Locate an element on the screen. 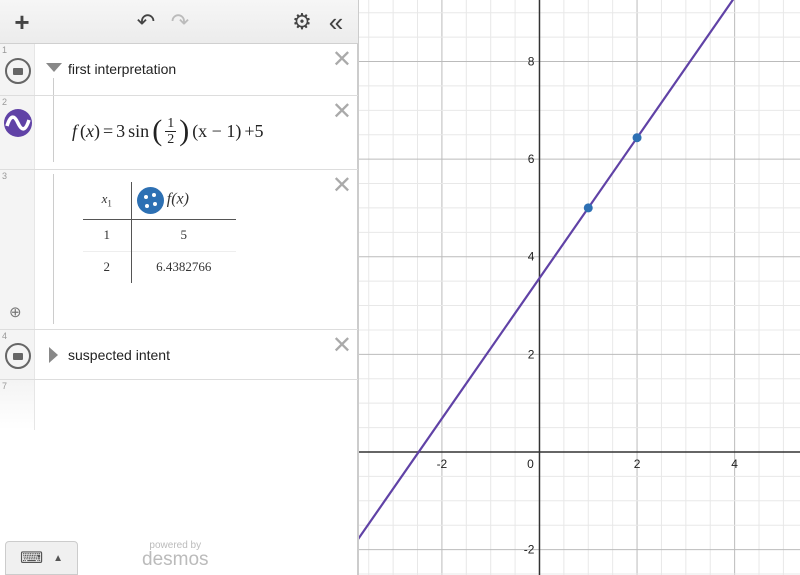 Image resolution: width=800 pixels, height=575 pixels. collapse-triangle-icon is located at coordinates (54, 67).